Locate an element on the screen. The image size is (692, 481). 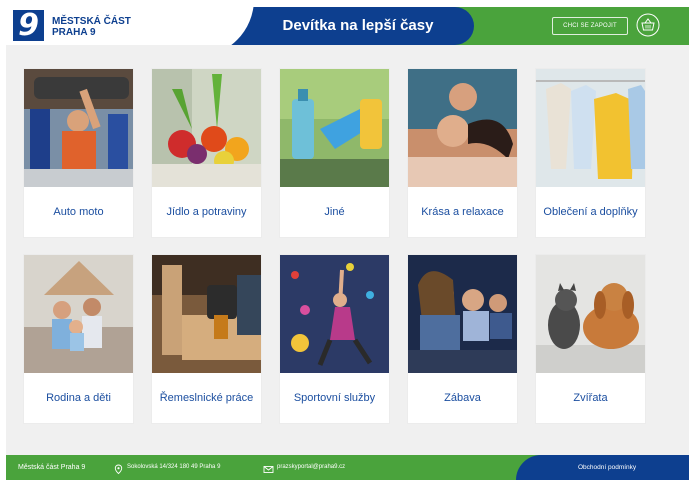
category-label: Krása a relaxace is located at coordinates (462, 212).